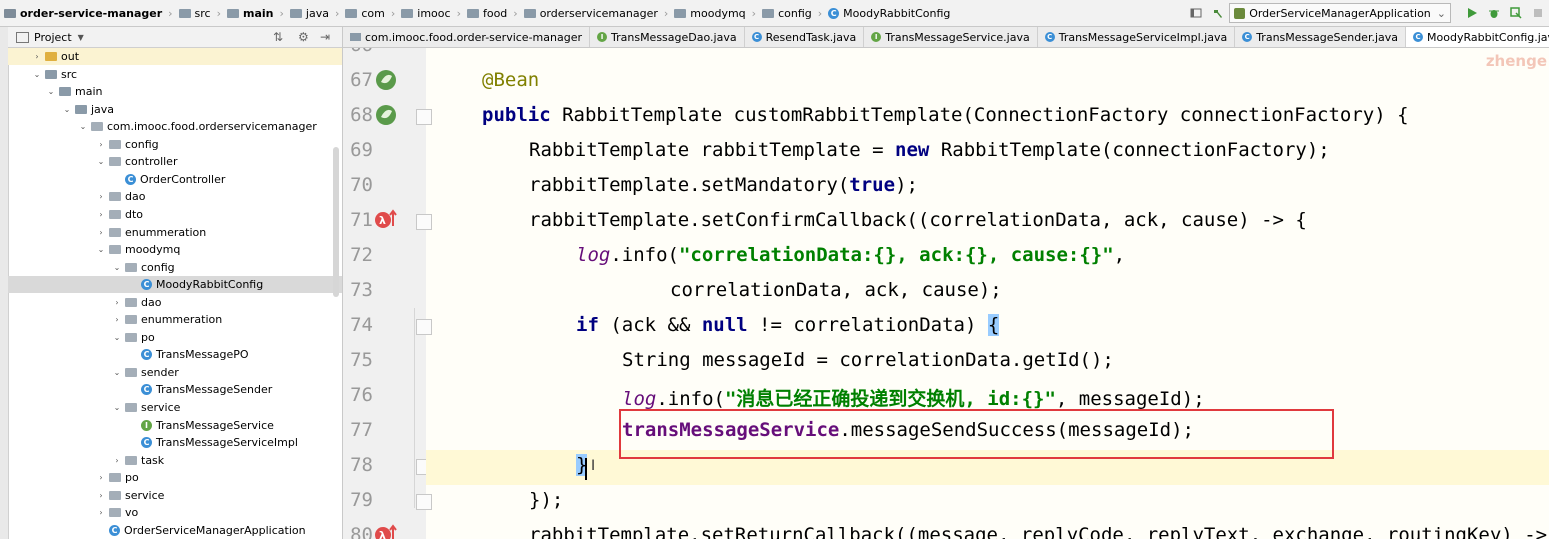 This screenshot has height=539, width=1549. I want to click on line-number: 77, so click(361, 430).